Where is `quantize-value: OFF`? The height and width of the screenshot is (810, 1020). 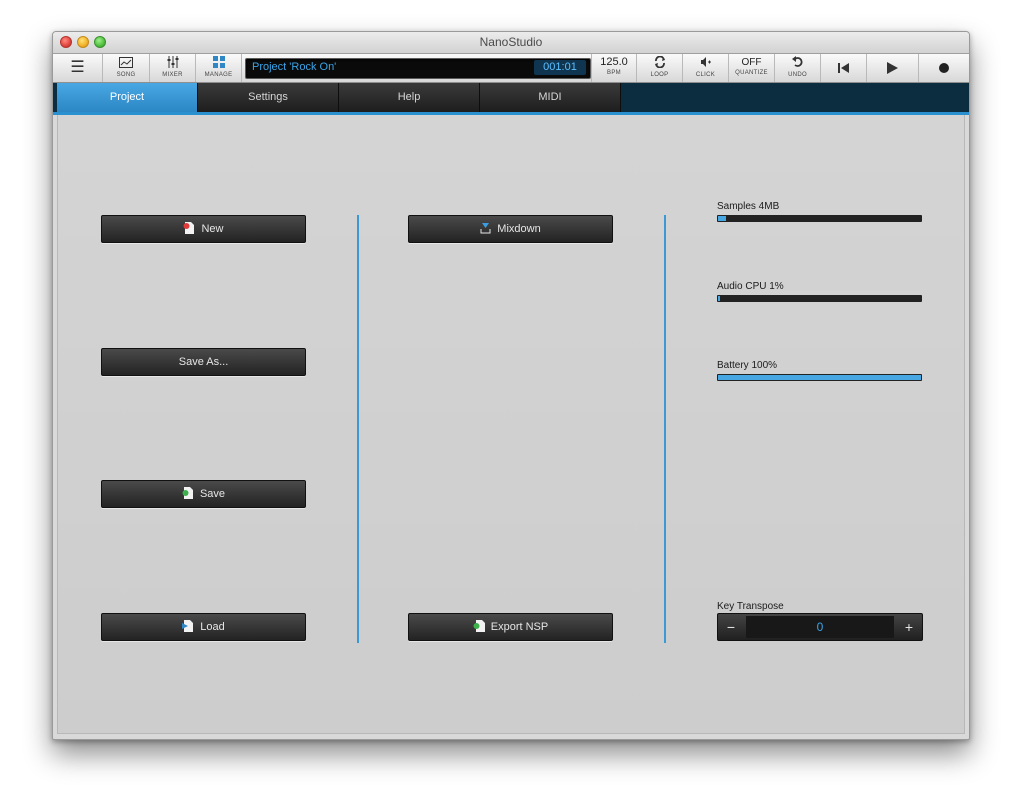
quantize-value: OFF is located at coordinates (751, 62).